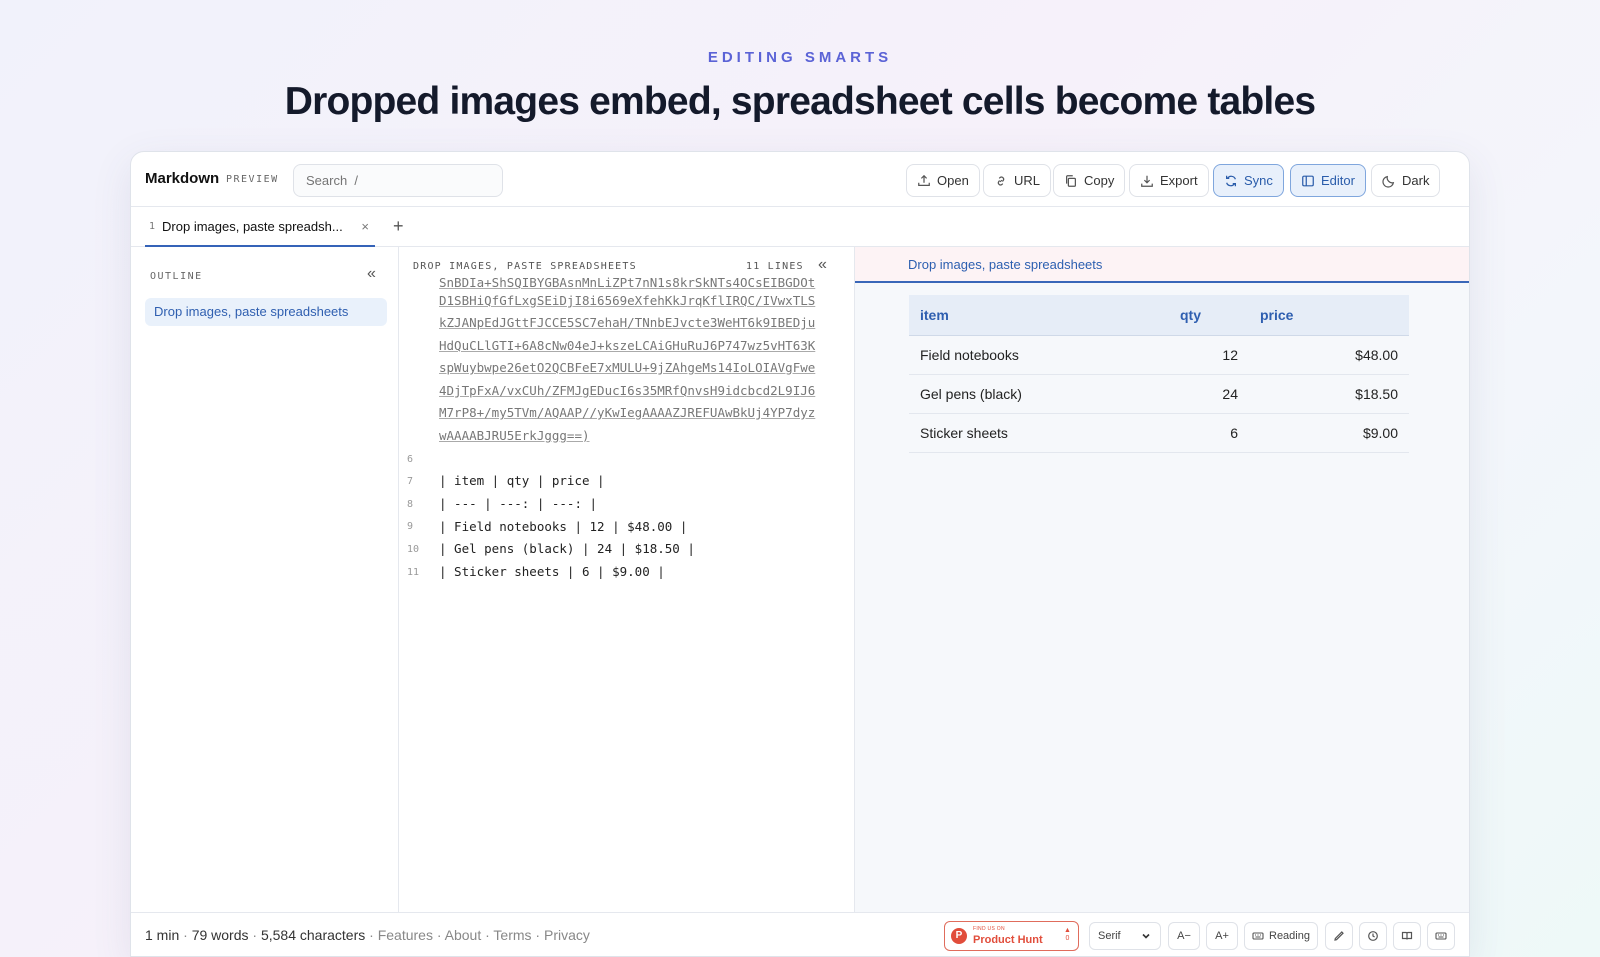  I want to click on tab-document: 1 Drop images, paste spreadsh... ×, so click(260, 227).